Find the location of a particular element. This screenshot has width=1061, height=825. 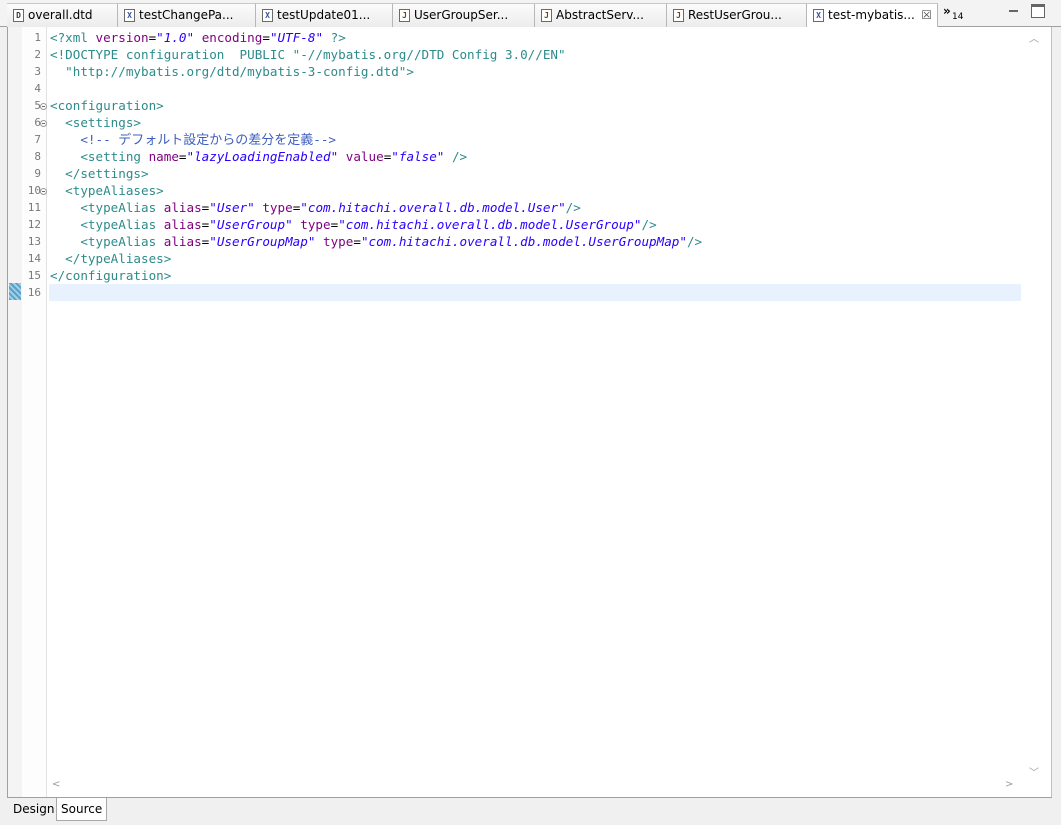

scroll-down-icon: ﹀ is located at coordinates (1034, 771).